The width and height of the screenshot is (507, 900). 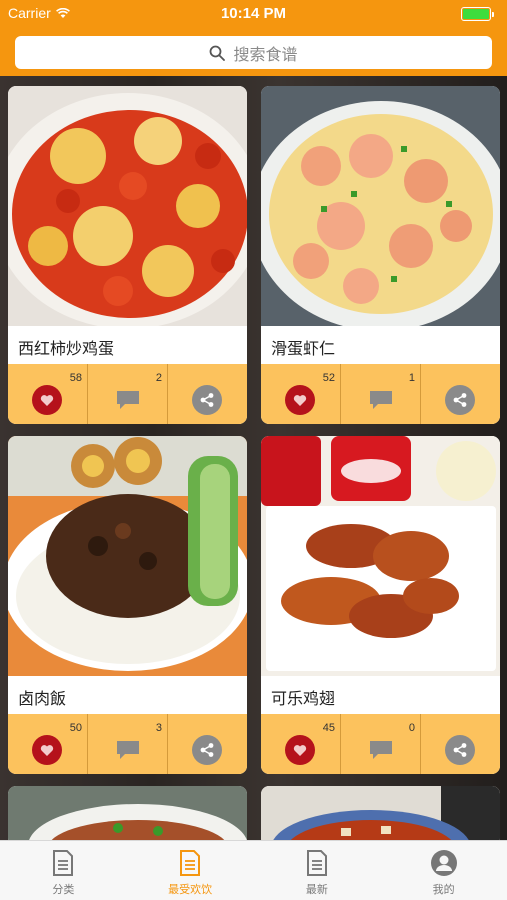 I want to click on search-icon, so click(x=218, y=53).